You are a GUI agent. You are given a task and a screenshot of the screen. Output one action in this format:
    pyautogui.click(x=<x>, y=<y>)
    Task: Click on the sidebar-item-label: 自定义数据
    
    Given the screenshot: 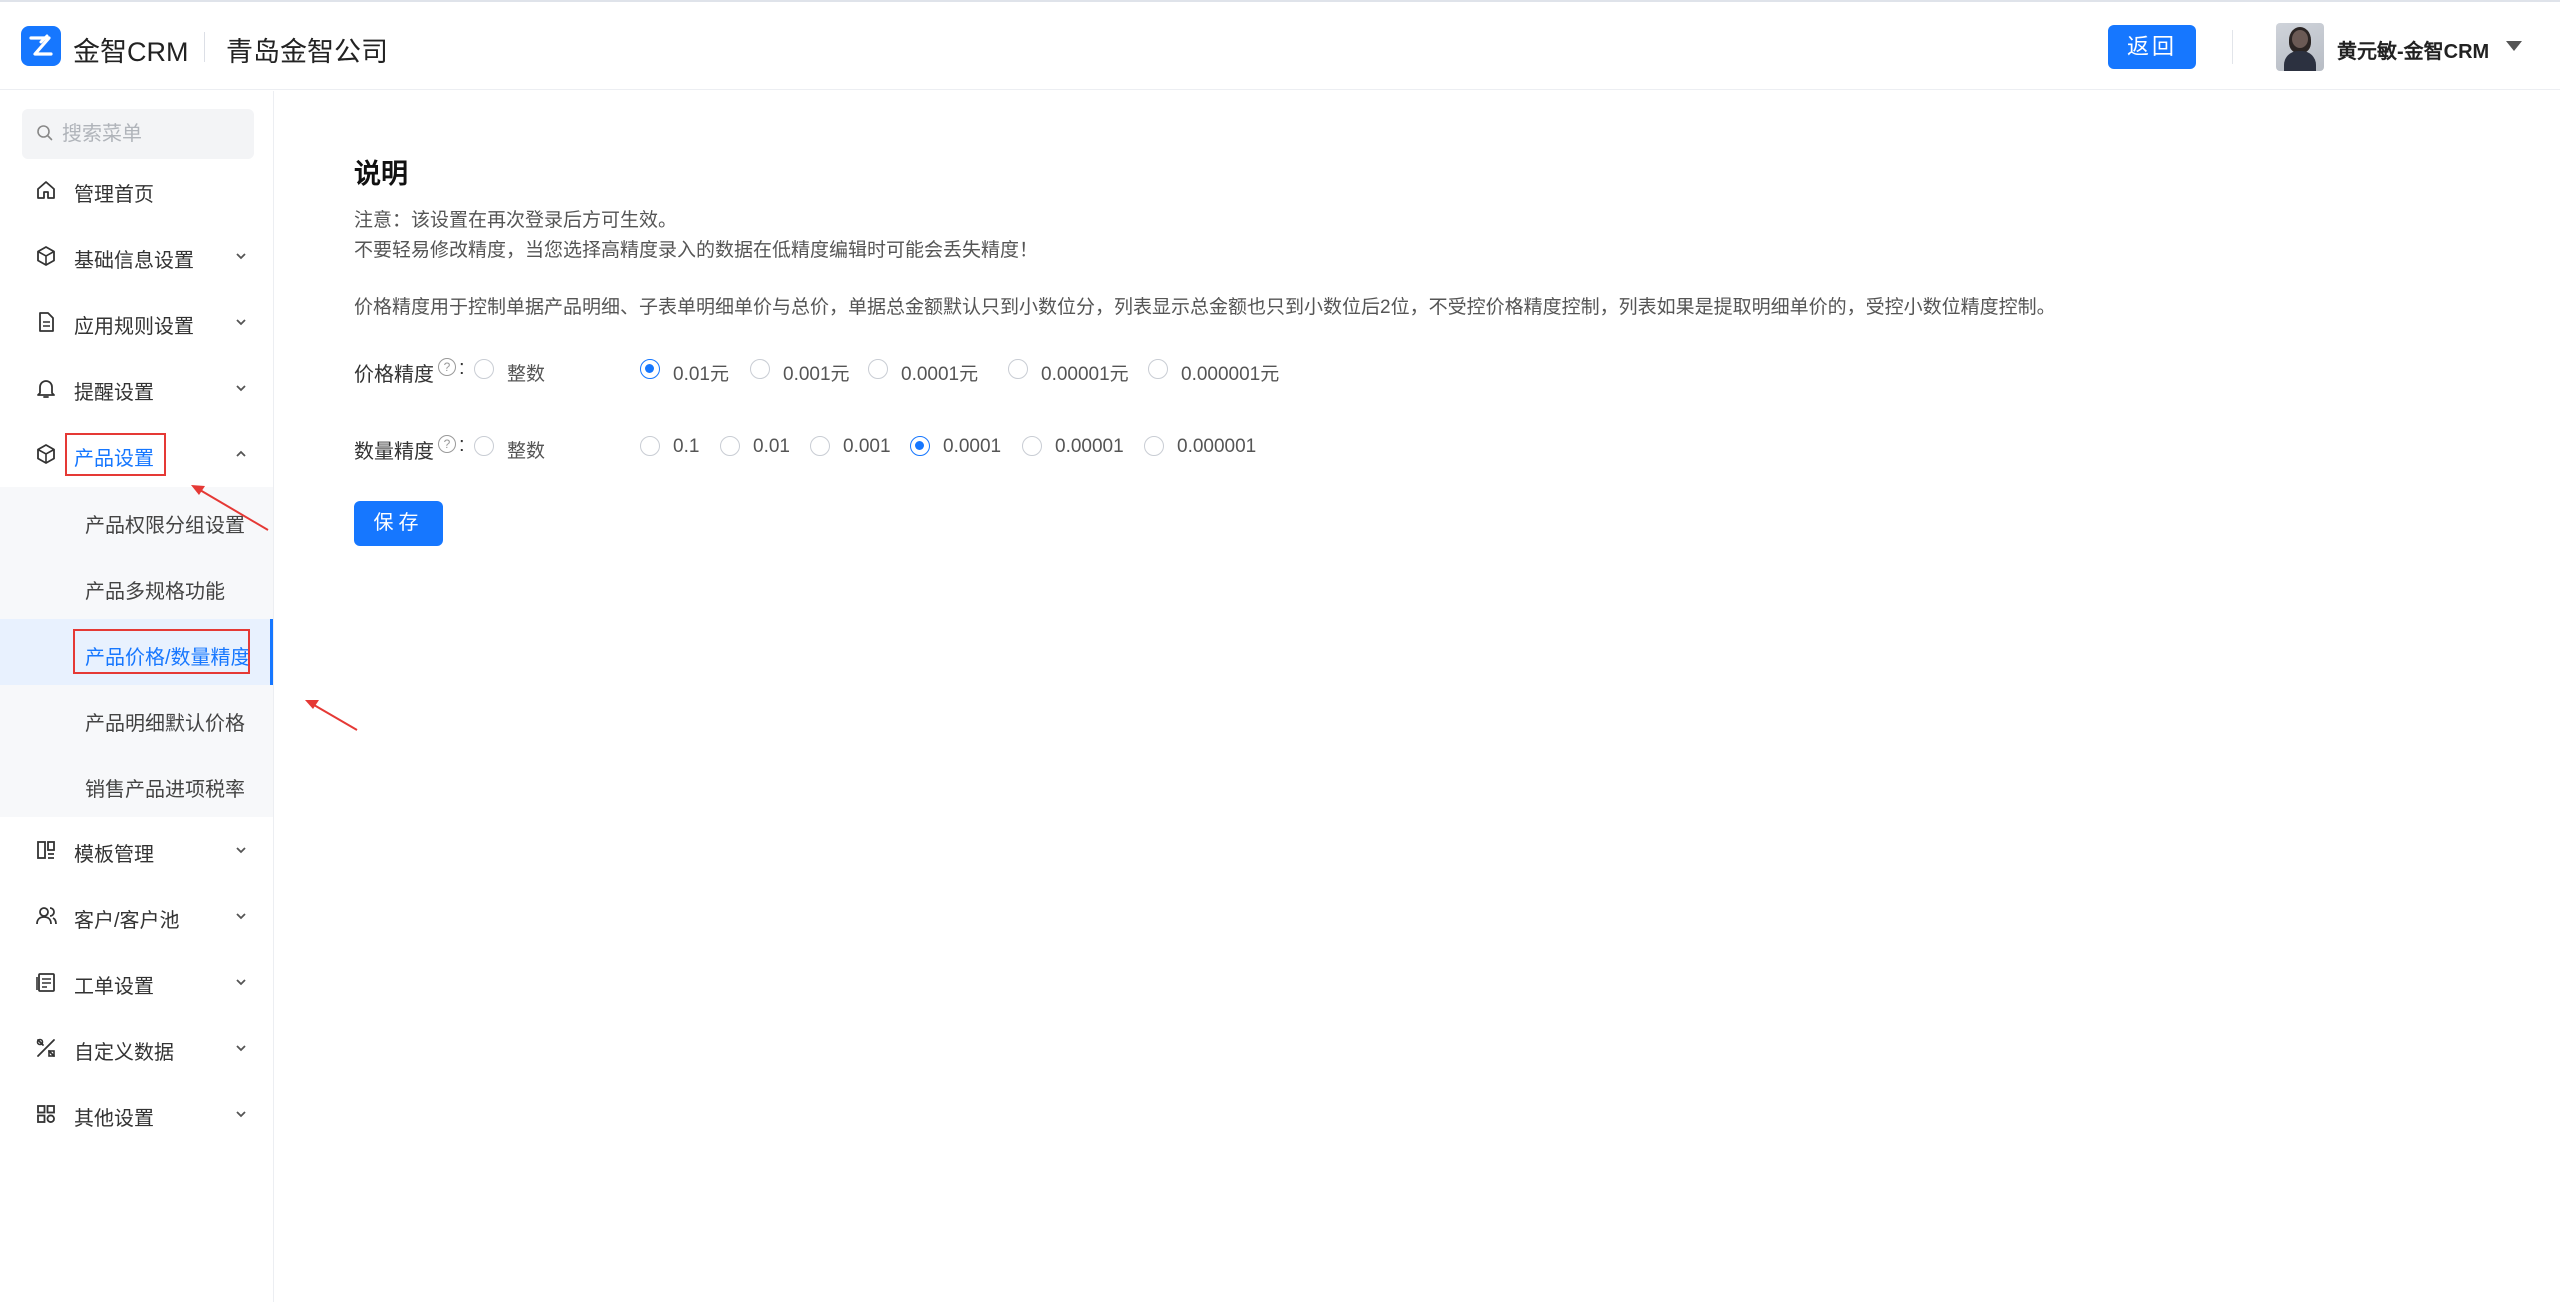 What is the action you would take?
    pyautogui.click(x=124, y=1053)
    